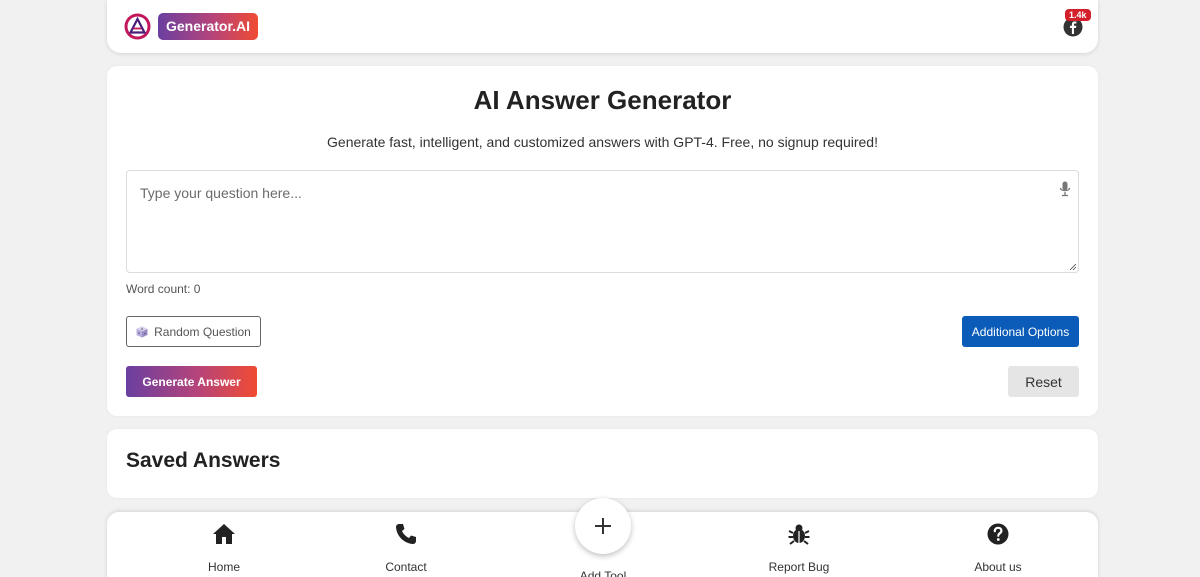  I want to click on random-question-label: Random Question, so click(202, 331).